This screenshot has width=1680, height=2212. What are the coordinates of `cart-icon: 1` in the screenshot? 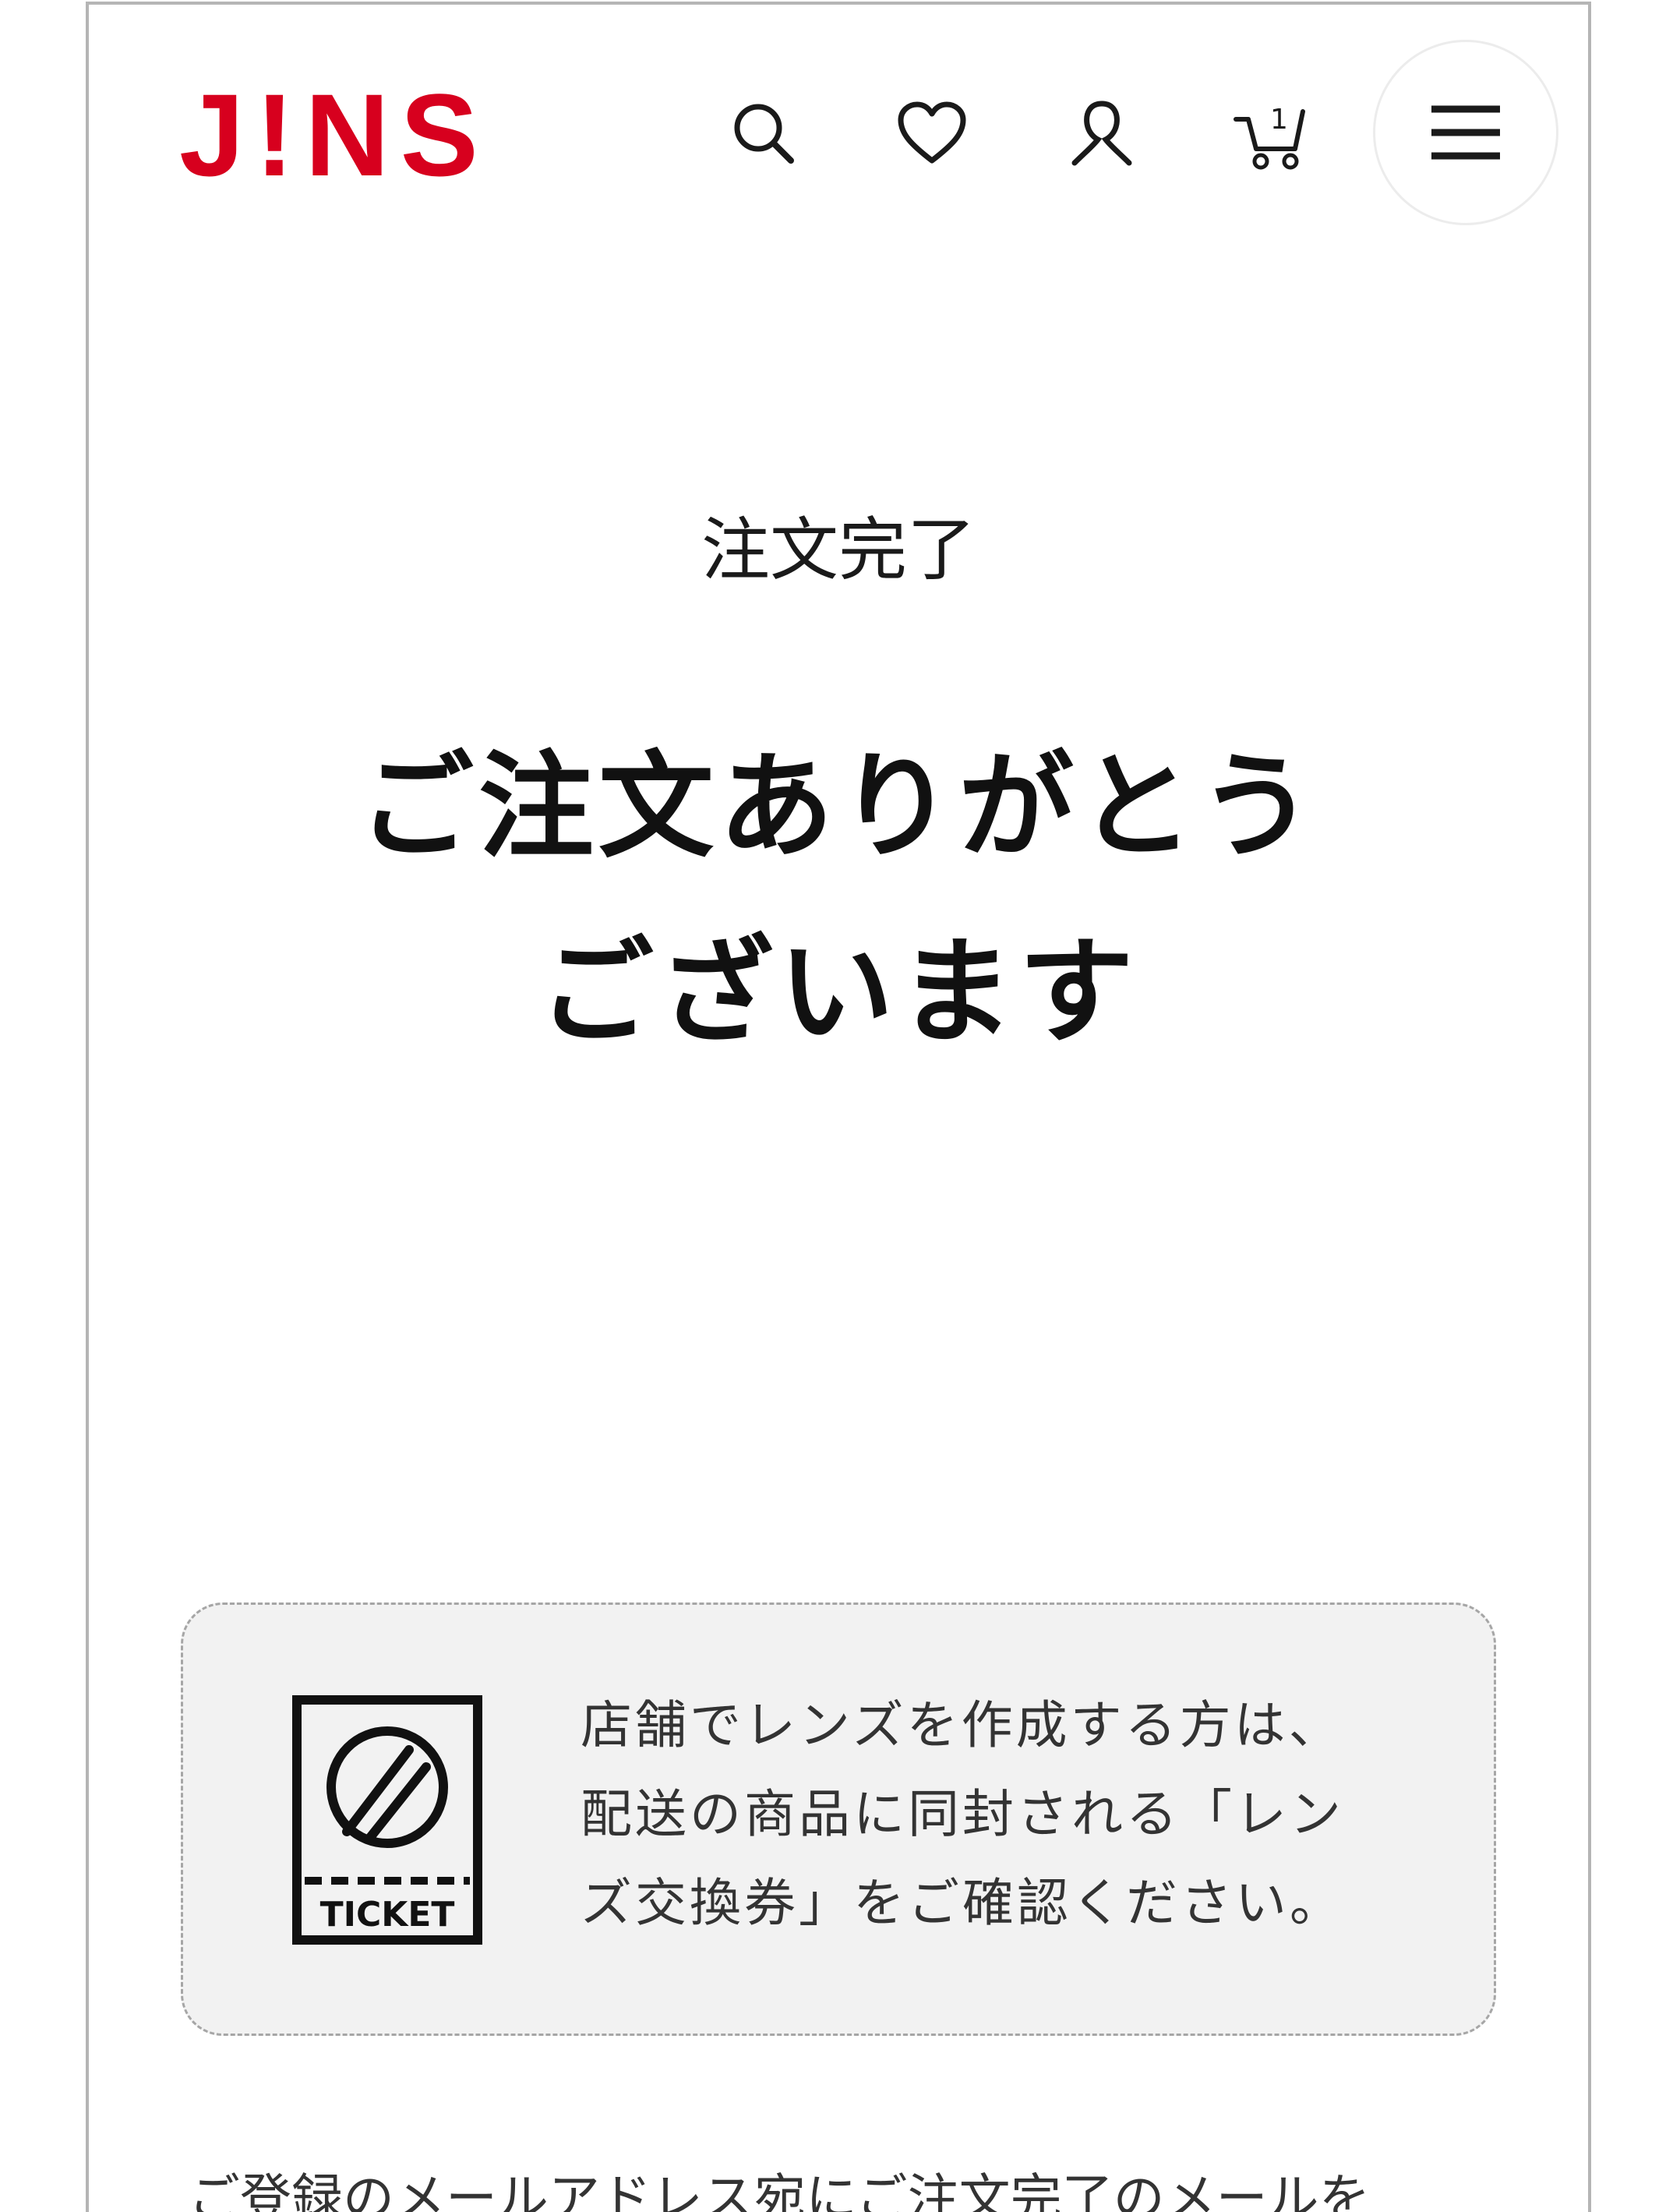 It's located at (1270, 137).